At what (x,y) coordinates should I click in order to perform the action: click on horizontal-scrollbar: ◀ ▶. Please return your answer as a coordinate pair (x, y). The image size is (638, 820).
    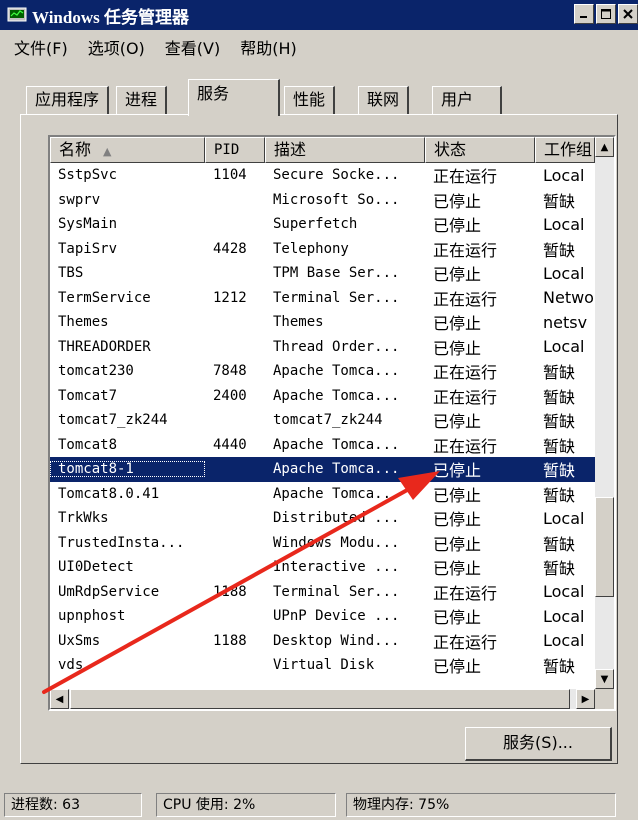
    Looking at the image, I should click on (322, 699).